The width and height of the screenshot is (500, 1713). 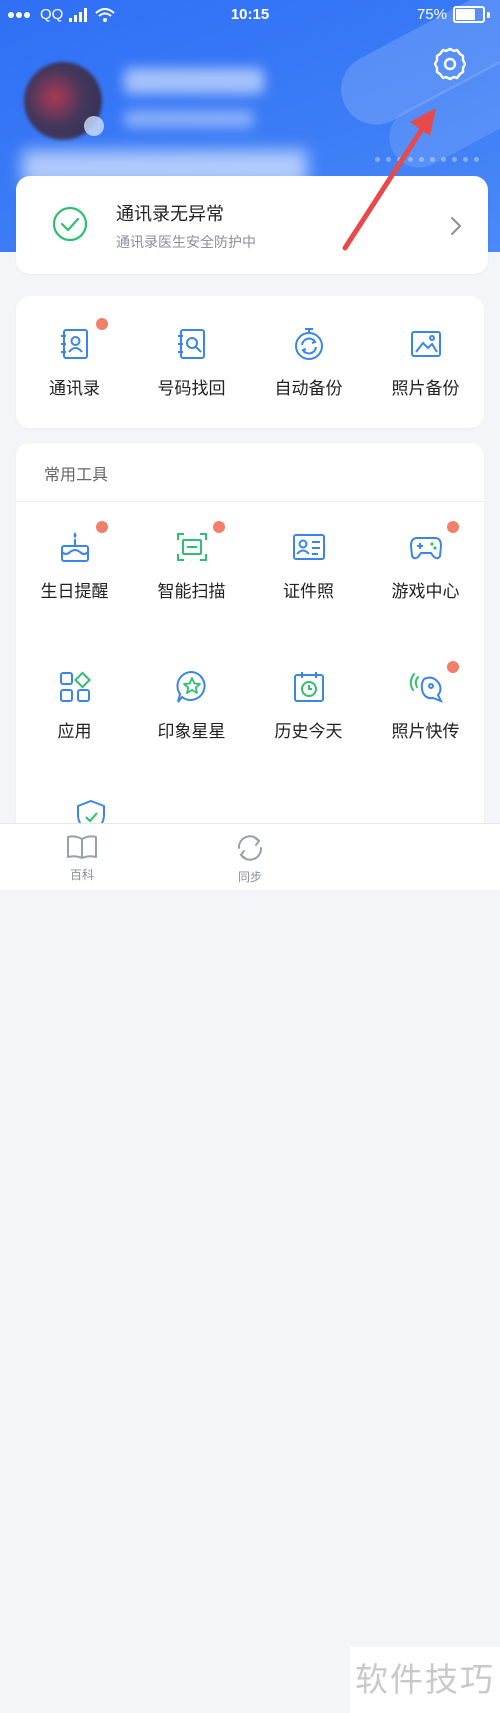 I want to click on blurred-username, so click(x=194, y=81).